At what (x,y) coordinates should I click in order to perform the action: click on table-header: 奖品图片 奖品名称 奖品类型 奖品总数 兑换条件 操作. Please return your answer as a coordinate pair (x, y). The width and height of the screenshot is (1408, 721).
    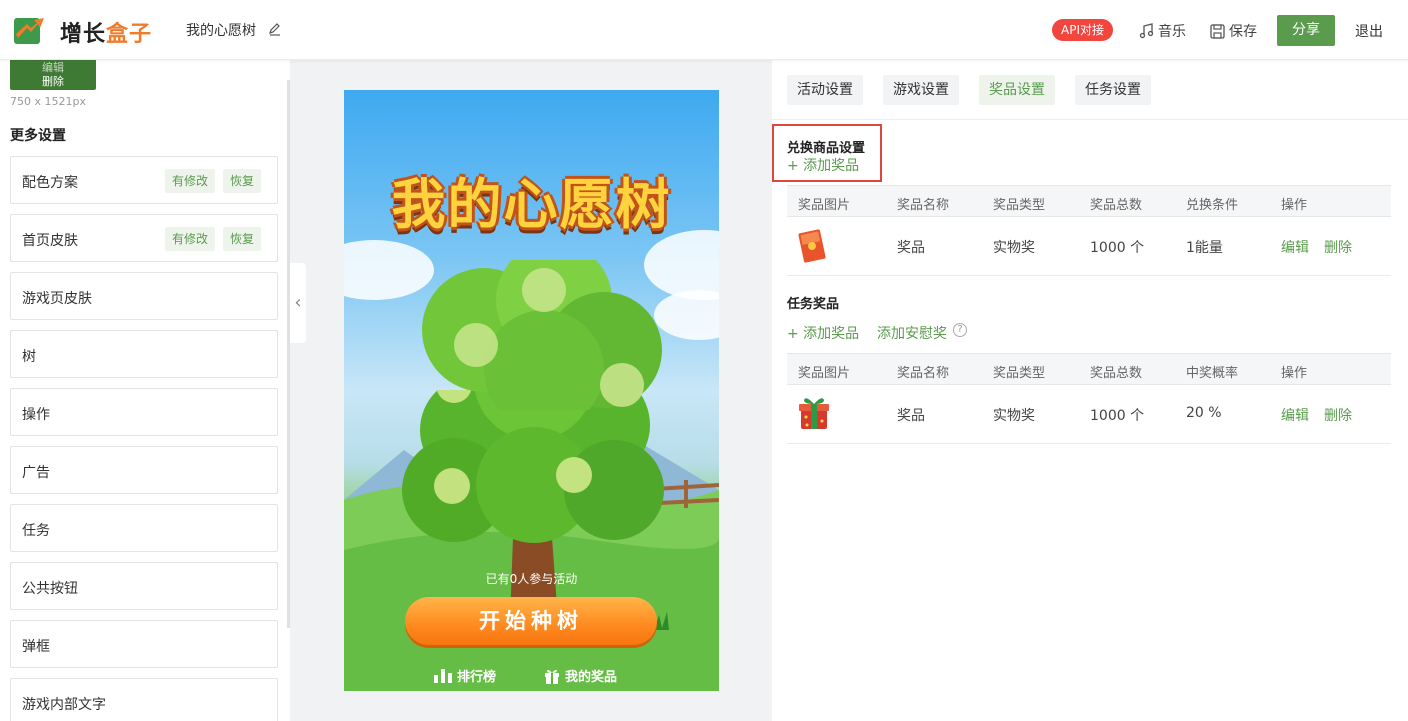
    Looking at the image, I should click on (1089, 201).